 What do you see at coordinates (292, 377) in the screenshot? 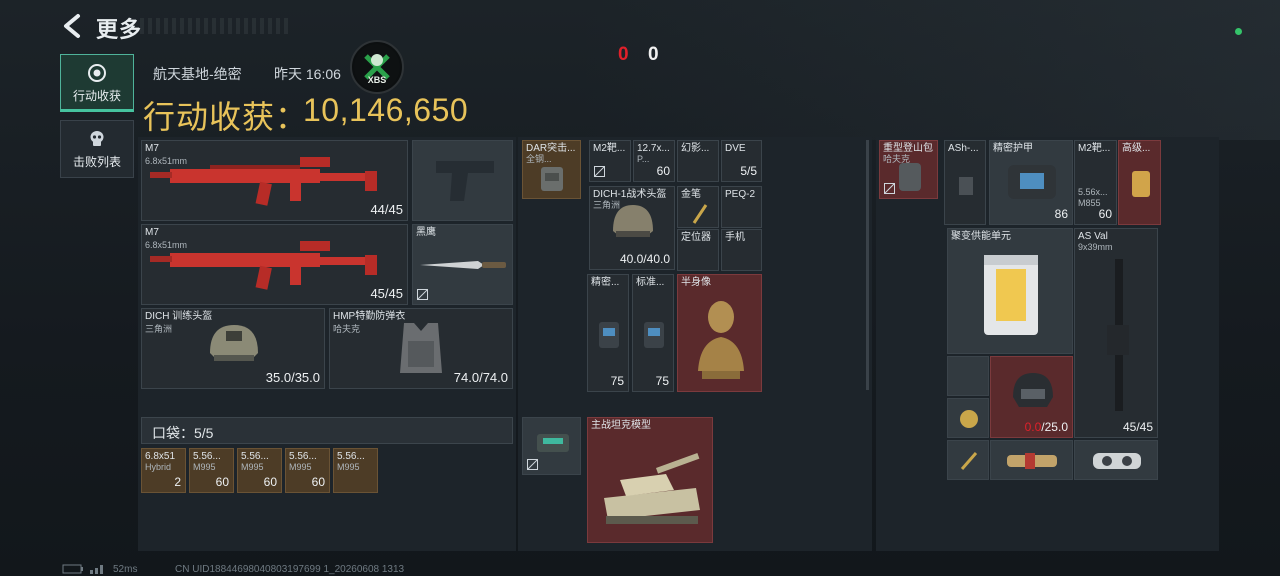
I see `helmet-durability: 35.0/35.0` at bounding box center [292, 377].